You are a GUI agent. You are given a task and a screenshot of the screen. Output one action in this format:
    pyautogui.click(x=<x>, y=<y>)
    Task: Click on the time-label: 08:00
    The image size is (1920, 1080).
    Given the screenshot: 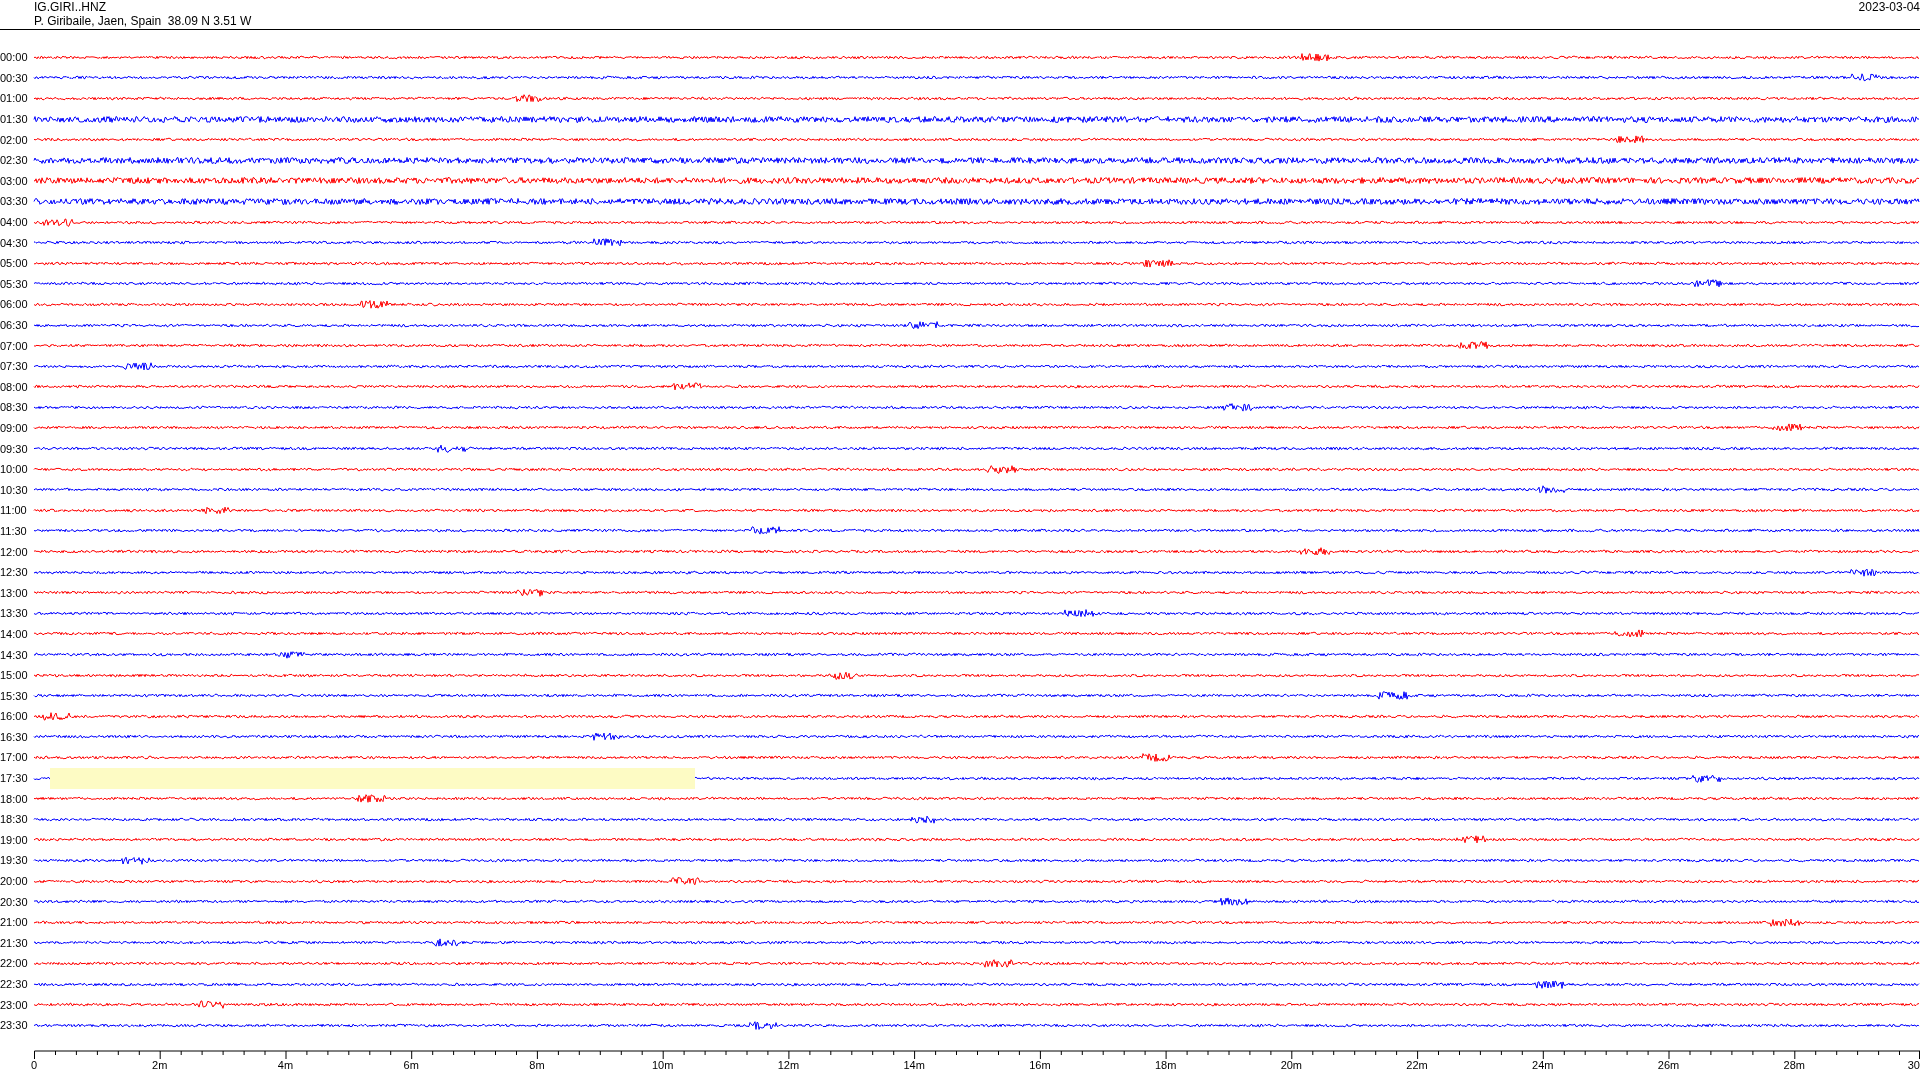 What is the action you would take?
    pyautogui.click(x=14, y=386)
    